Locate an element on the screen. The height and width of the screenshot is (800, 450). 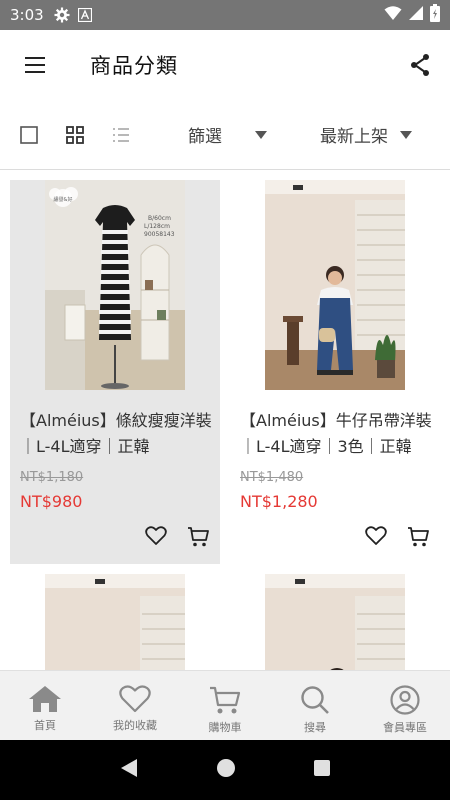
grid-view-icon is located at coordinates (75, 134).